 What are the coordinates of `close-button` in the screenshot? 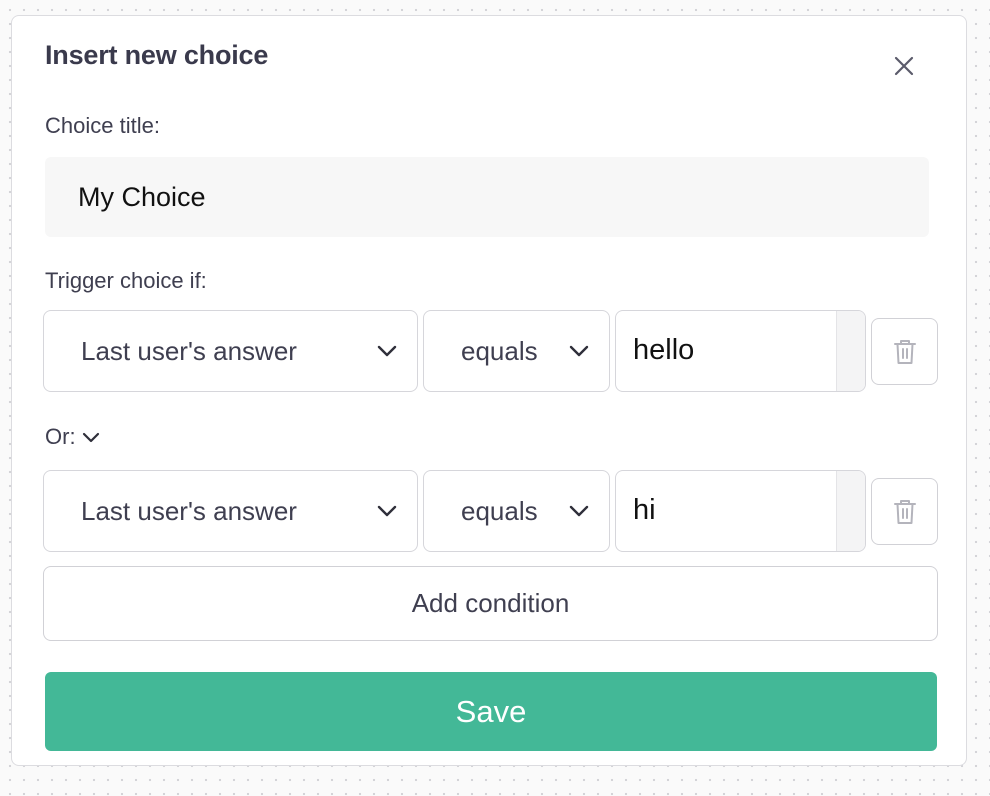 It's located at (904, 66).